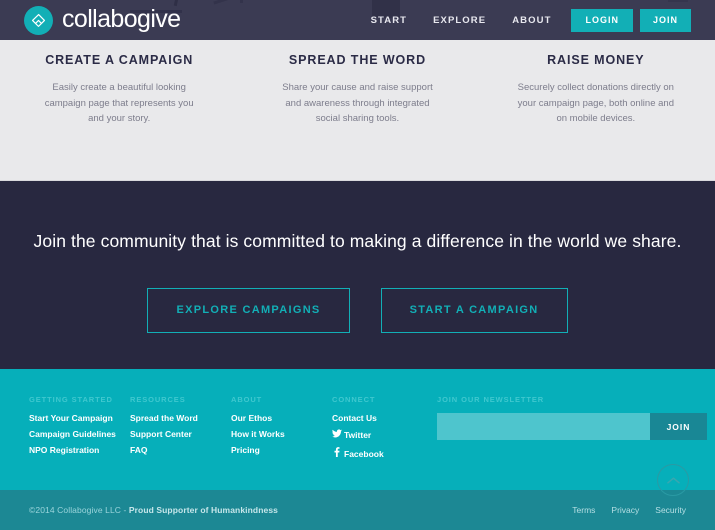 This screenshot has height=530, width=715. I want to click on footer-link-our-ethos: Our Ethos, so click(281, 418).